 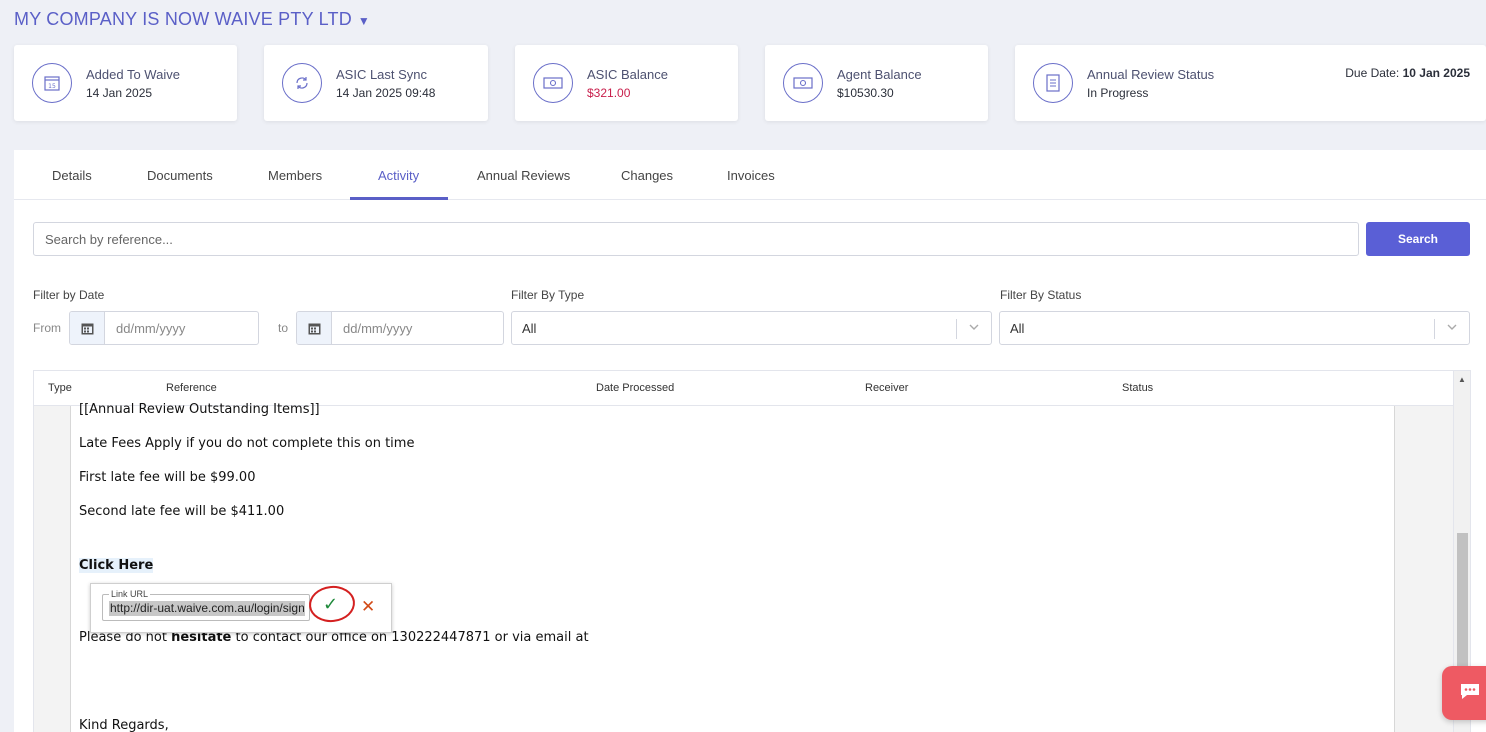 What do you see at coordinates (1462, 603) in the screenshot?
I see `scrollbar-thumb` at bounding box center [1462, 603].